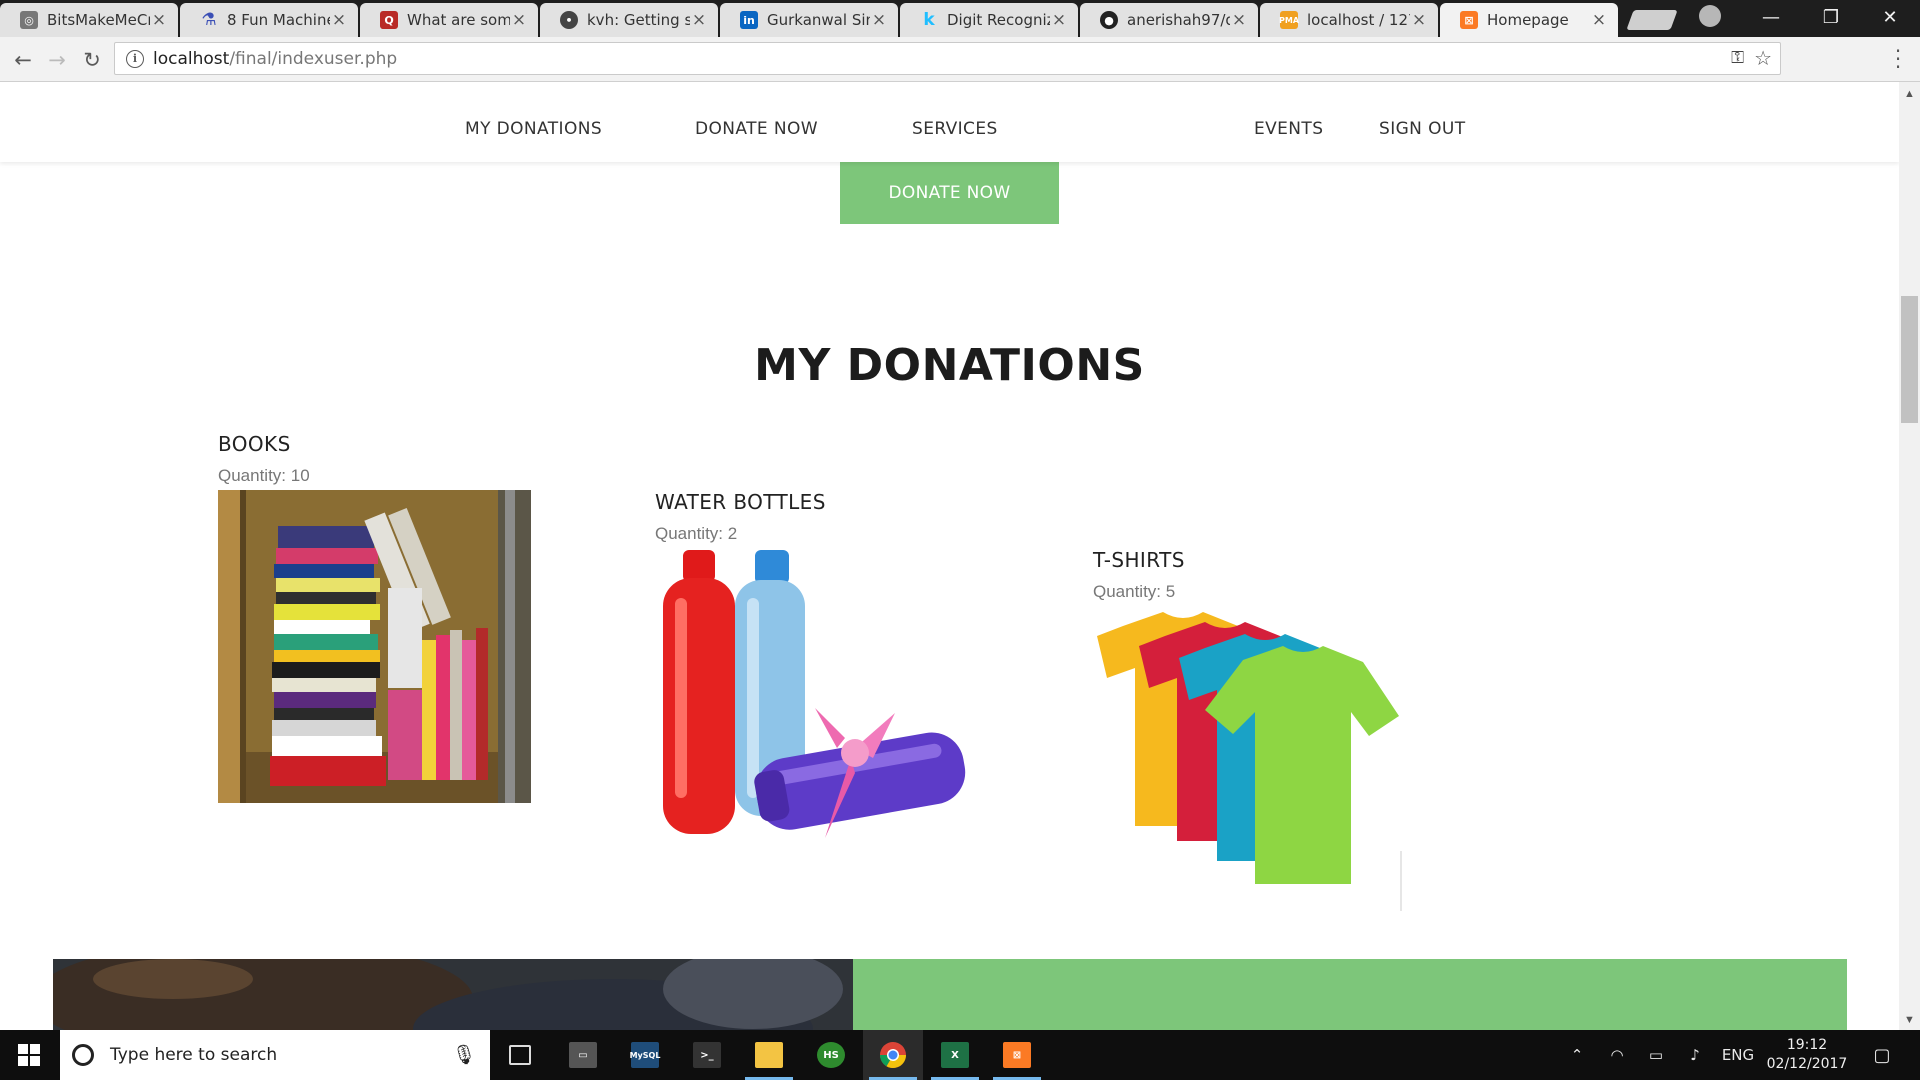  What do you see at coordinates (1807, 1045) in the screenshot?
I see `clock-time: 19:12` at bounding box center [1807, 1045].